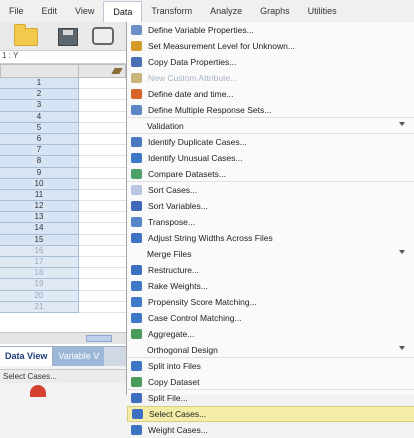 Image resolution: width=414 pixels, height=438 pixels. I want to click on row-number: 20, so click(39, 296).